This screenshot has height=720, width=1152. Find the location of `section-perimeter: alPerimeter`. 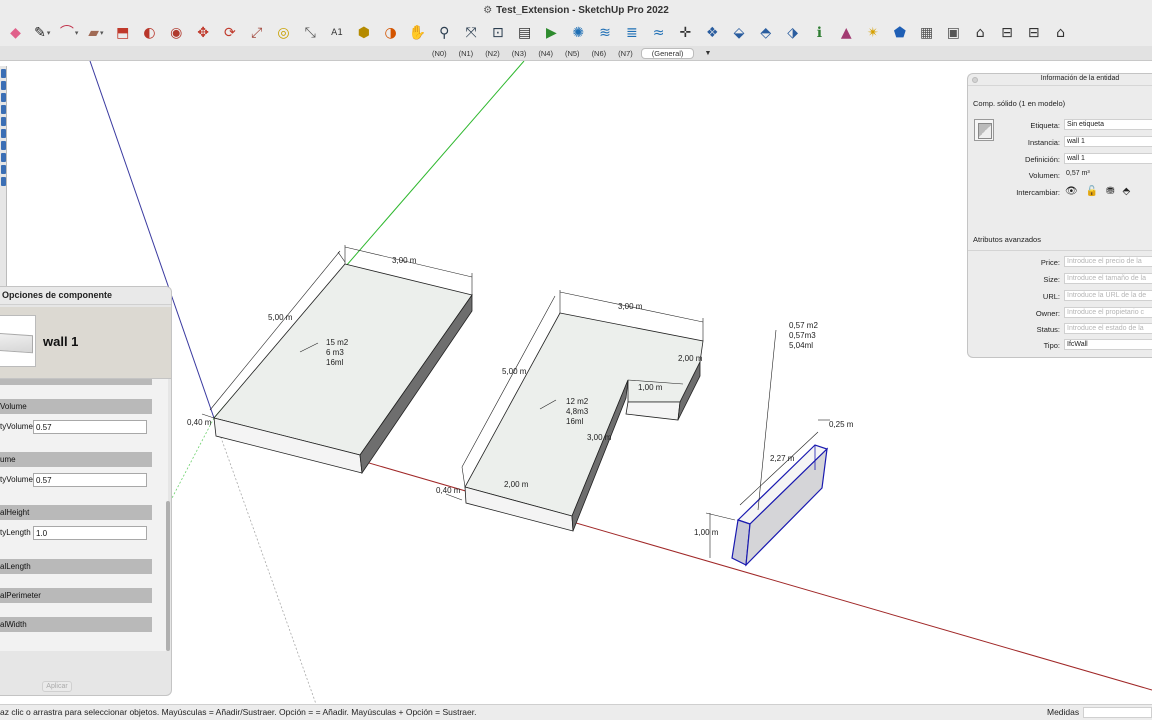

section-perimeter: alPerimeter is located at coordinates (76, 595).